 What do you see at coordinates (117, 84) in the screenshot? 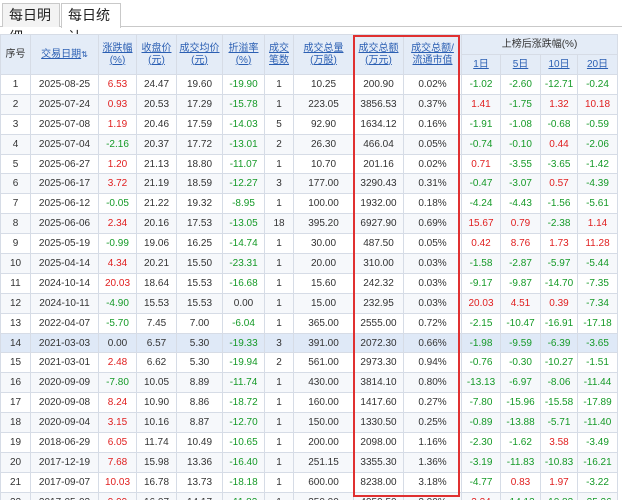
I see `row-change-pct: 6.53` at bounding box center [117, 84].